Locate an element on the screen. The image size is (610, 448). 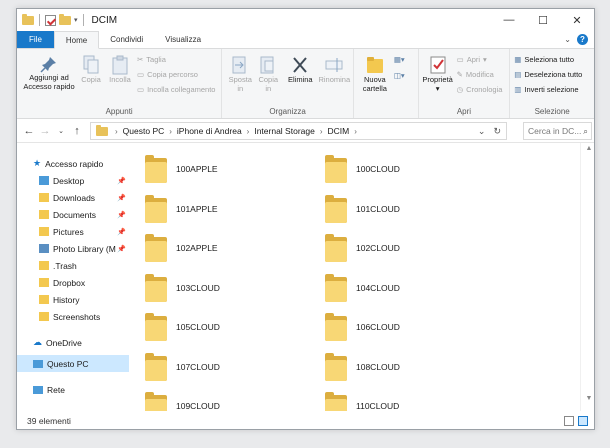
maximize-button: ☐ is located at coordinates (543, 20).